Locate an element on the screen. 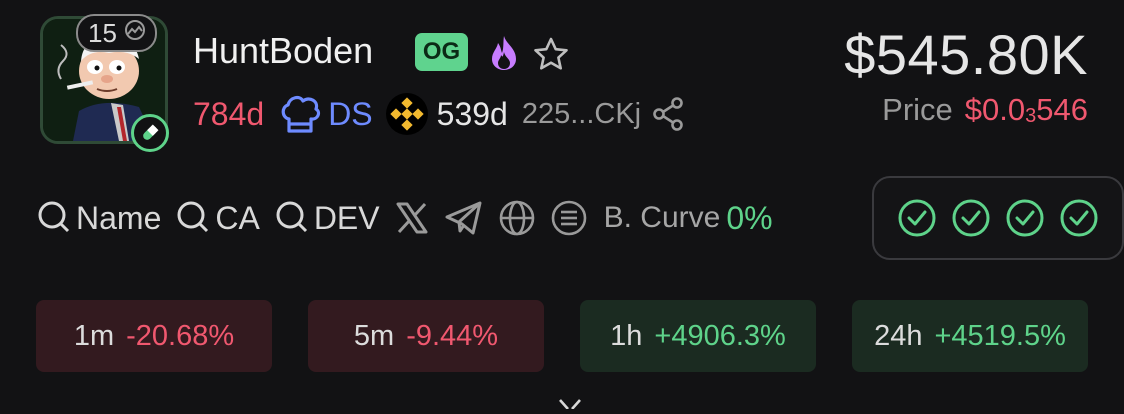  telegram-icon is located at coordinates (464, 218).